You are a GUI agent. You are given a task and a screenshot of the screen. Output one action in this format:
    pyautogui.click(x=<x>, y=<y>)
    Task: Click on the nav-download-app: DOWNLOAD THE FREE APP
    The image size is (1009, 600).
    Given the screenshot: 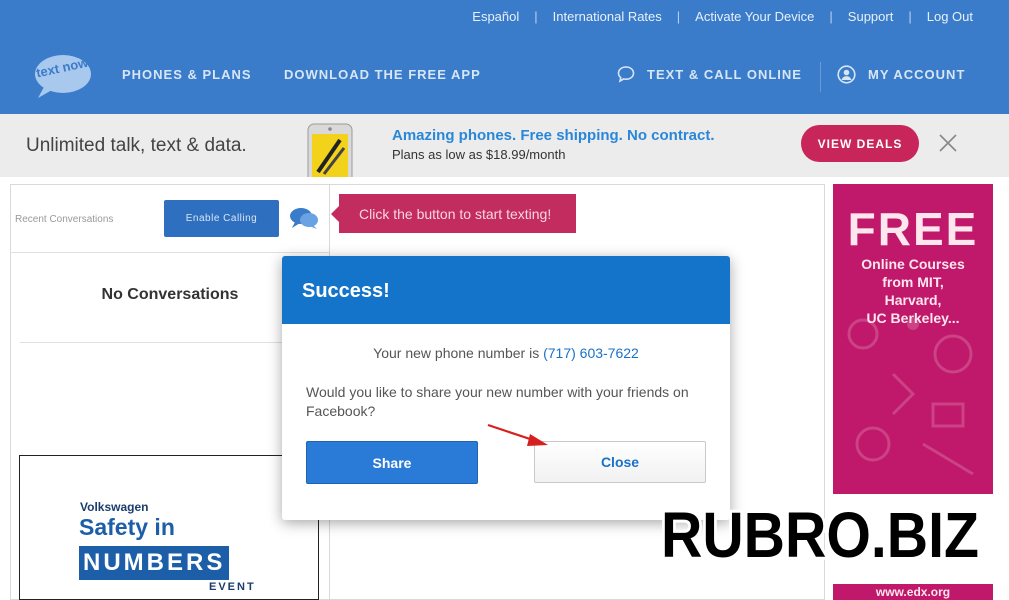 What is the action you would take?
    pyautogui.click(x=382, y=74)
    